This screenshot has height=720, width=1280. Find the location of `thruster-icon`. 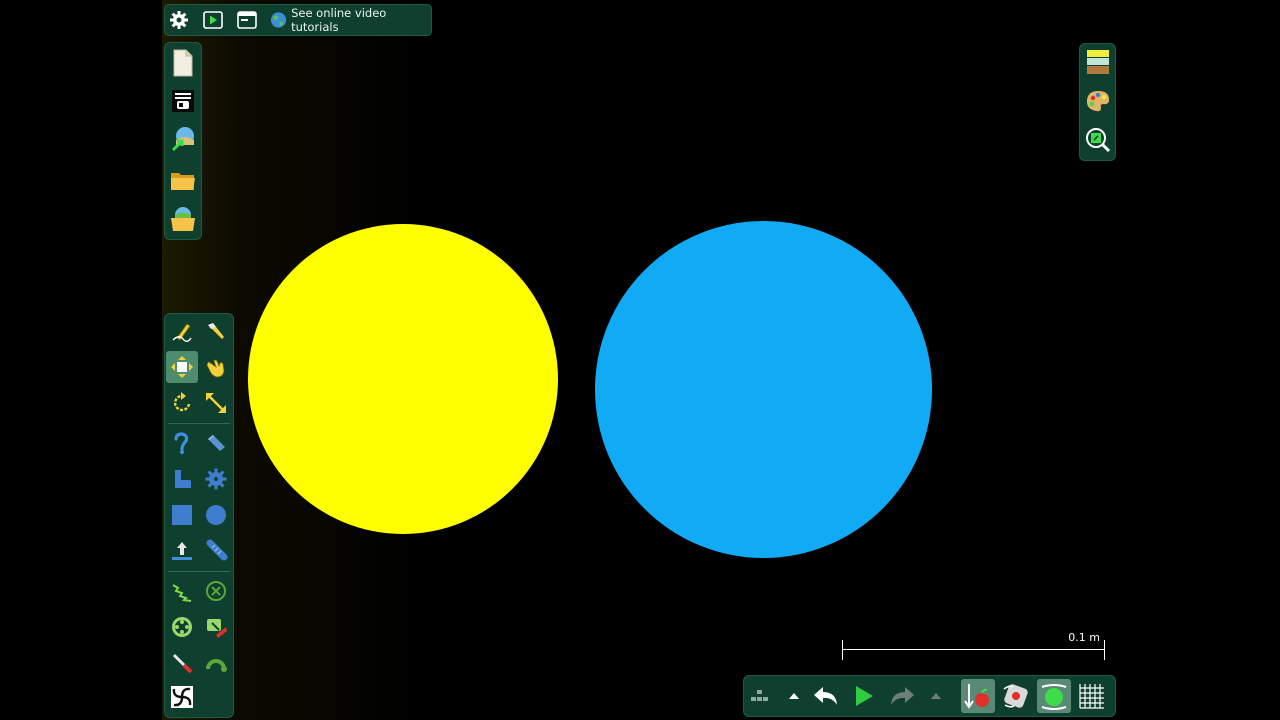

thruster-icon is located at coordinates (182, 551).